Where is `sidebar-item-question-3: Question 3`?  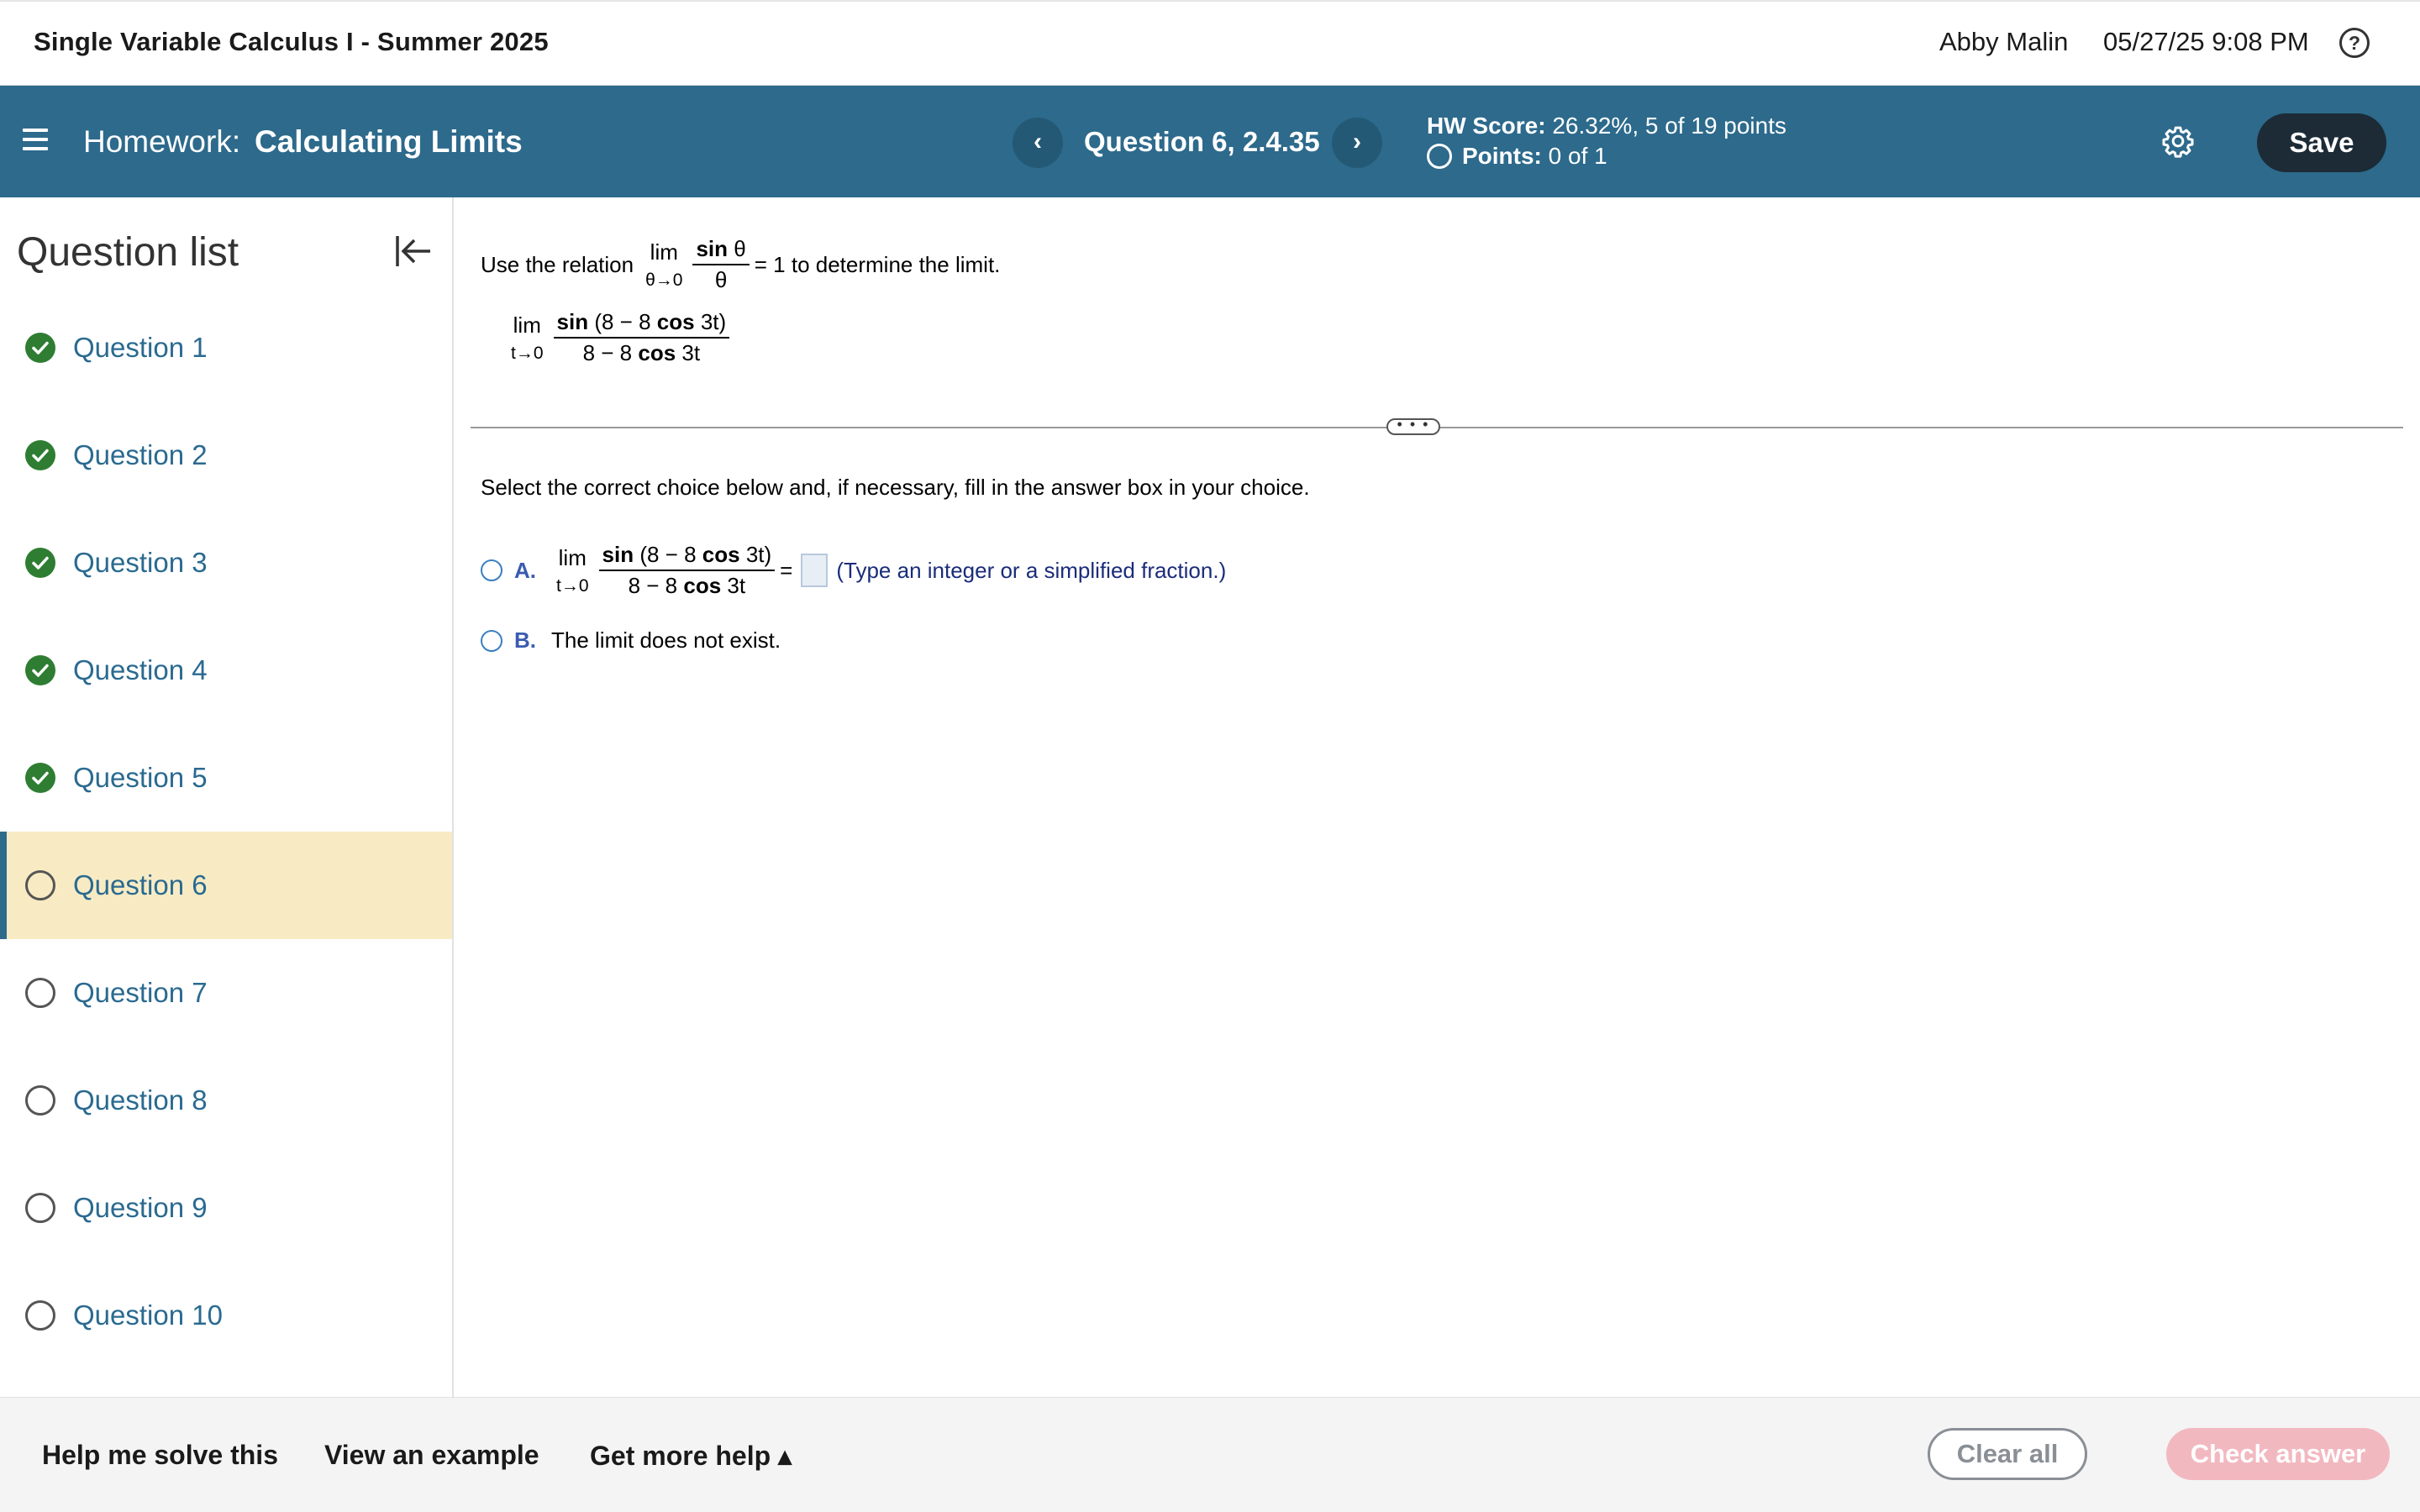
sidebar-item-question-3: Question 3 is located at coordinates (226, 563).